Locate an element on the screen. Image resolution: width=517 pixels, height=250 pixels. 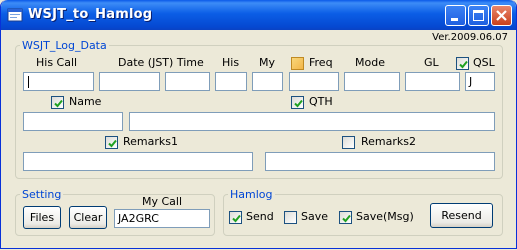
remarks1-checkbox is located at coordinates (111, 142).